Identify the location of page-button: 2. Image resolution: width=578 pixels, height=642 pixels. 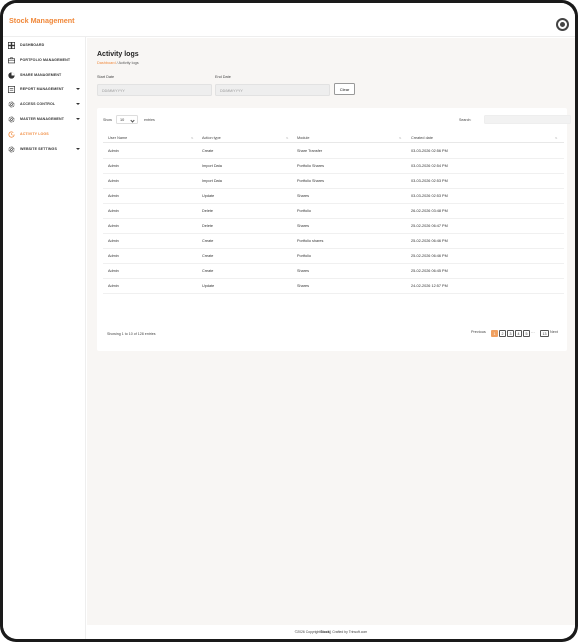
(502, 333).